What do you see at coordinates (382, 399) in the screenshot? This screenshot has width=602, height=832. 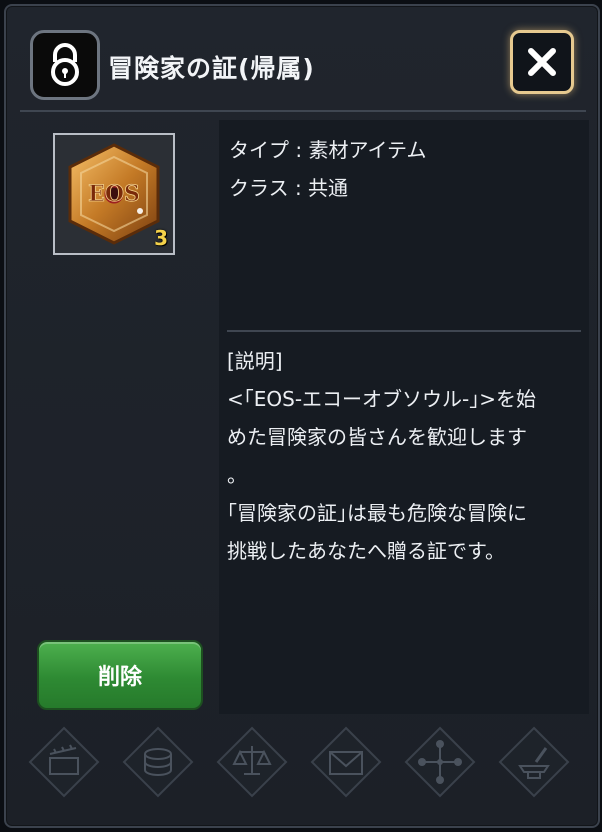 I see `desc-line: <｢EOS-エコーオブソウル-｣>を始` at bounding box center [382, 399].